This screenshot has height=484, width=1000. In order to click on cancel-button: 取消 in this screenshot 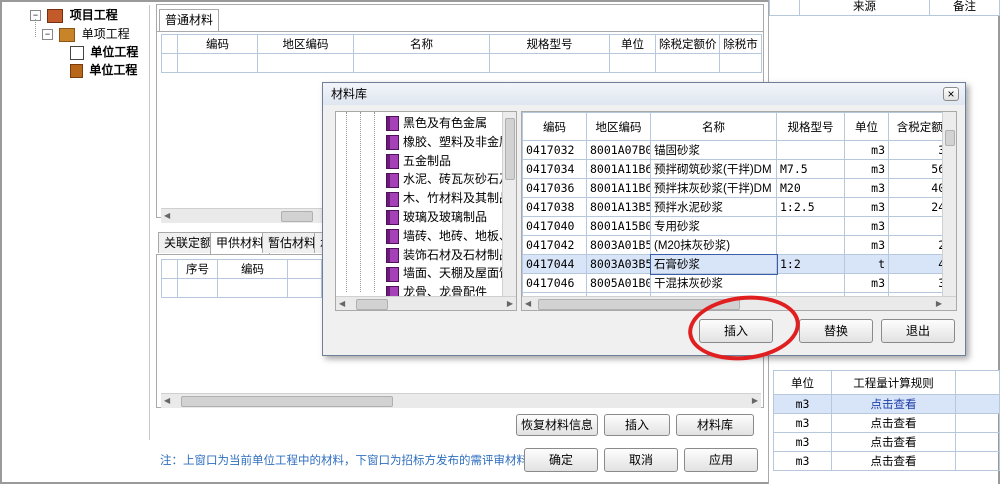, I will do `click(641, 460)`.